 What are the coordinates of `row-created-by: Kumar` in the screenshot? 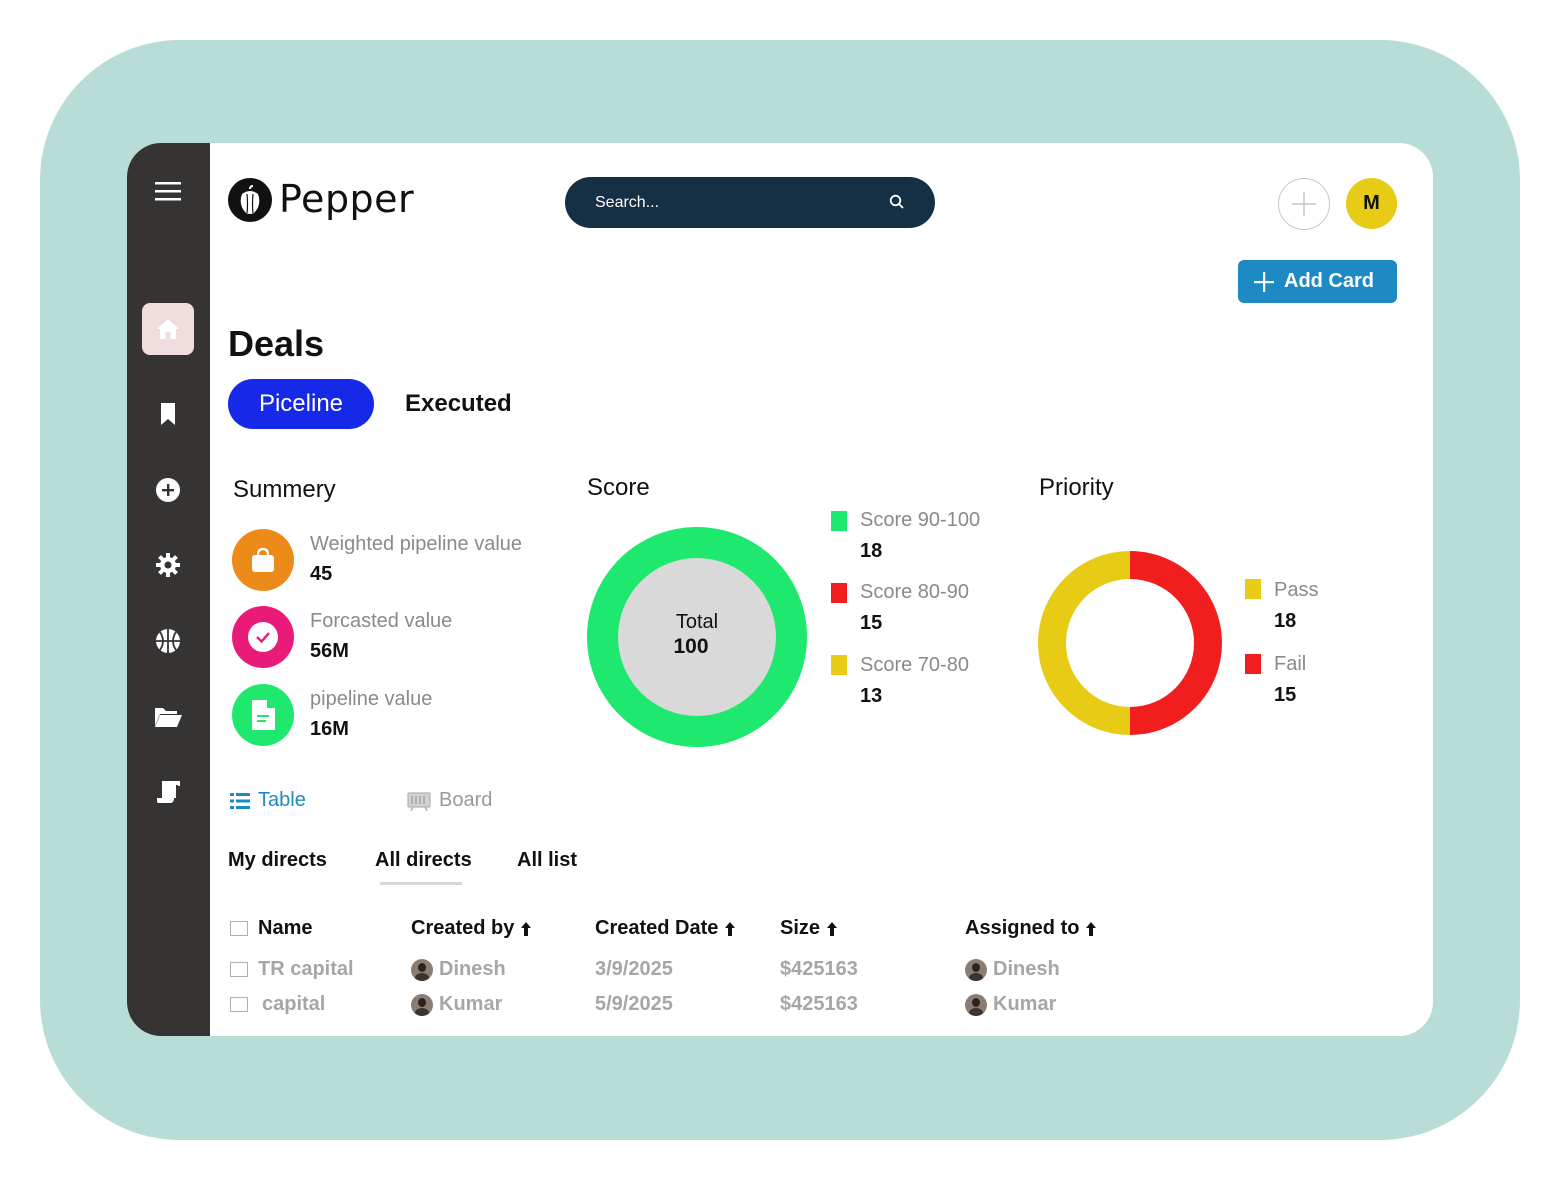 It's located at (471, 1004).